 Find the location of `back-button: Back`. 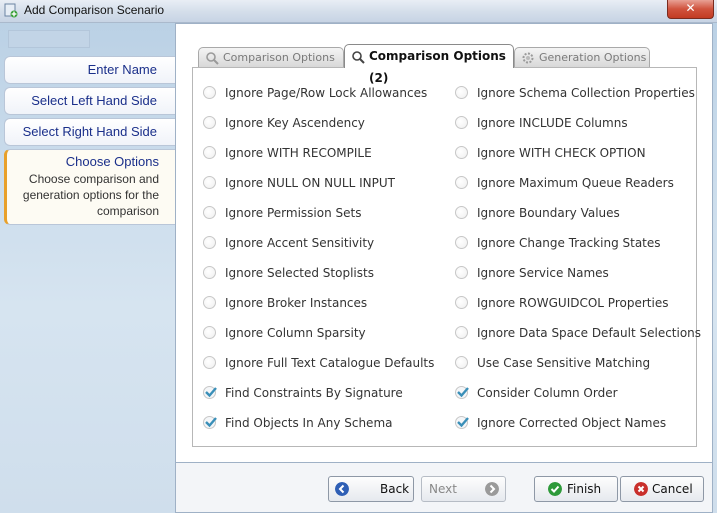

back-button: Back is located at coordinates (371, 489).